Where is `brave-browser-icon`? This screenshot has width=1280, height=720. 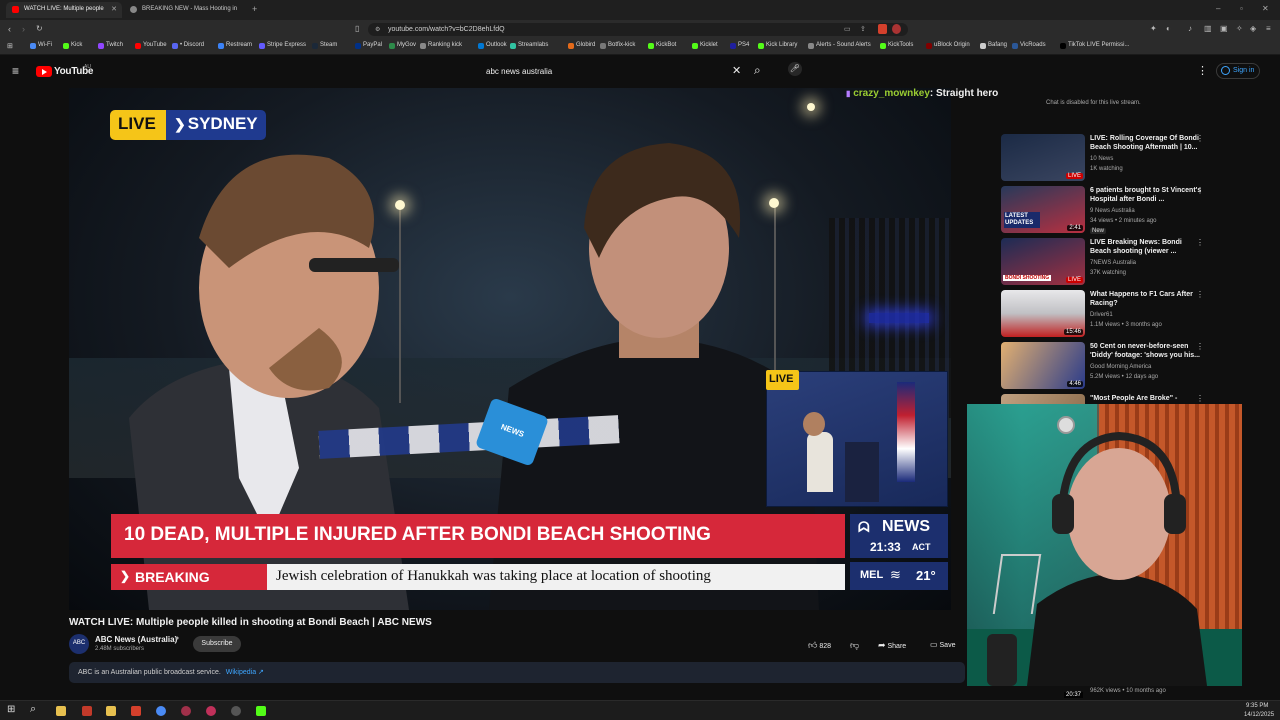 brave-browser-icon is located at coordinates (136, 711).